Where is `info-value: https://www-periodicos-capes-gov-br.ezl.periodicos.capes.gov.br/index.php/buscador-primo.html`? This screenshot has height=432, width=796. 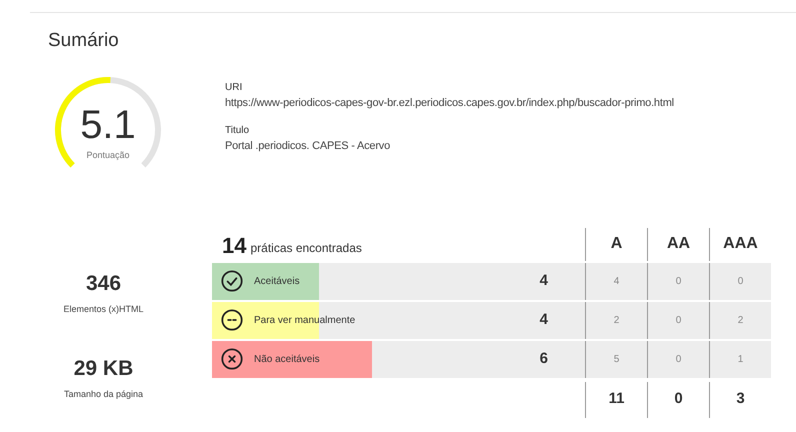
info-value: https://www-periodicos-capes-gov-br.ezl.periodicos.capes.gov.br/index.php/buscador-primo.html is located at coordinates (449, 103).